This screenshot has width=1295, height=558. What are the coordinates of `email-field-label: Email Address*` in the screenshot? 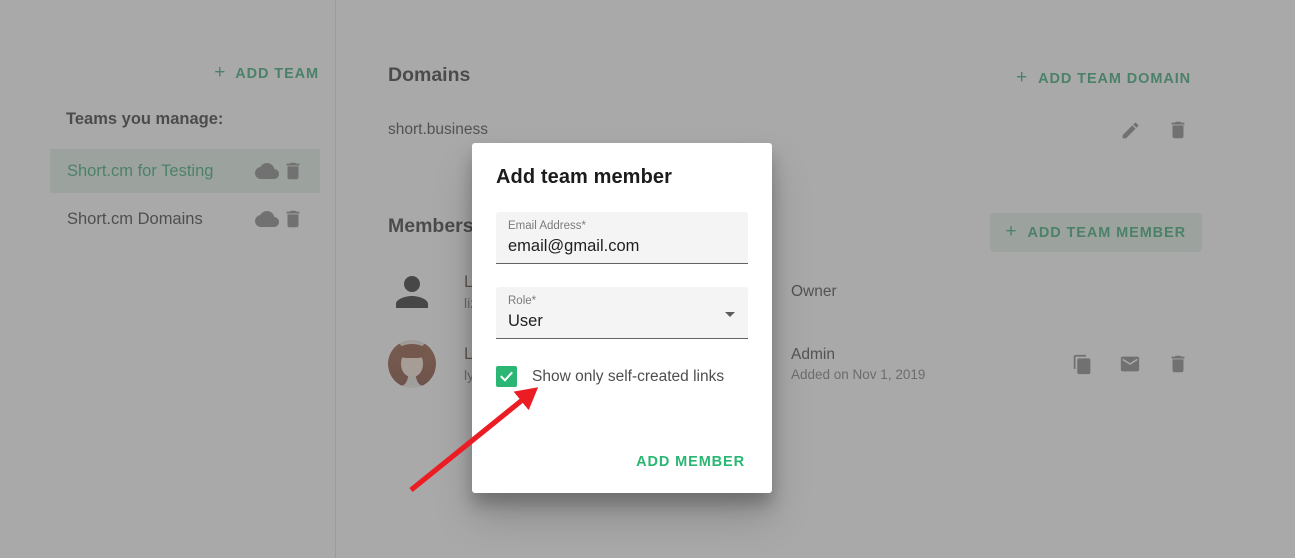 It's located at (547, 226).